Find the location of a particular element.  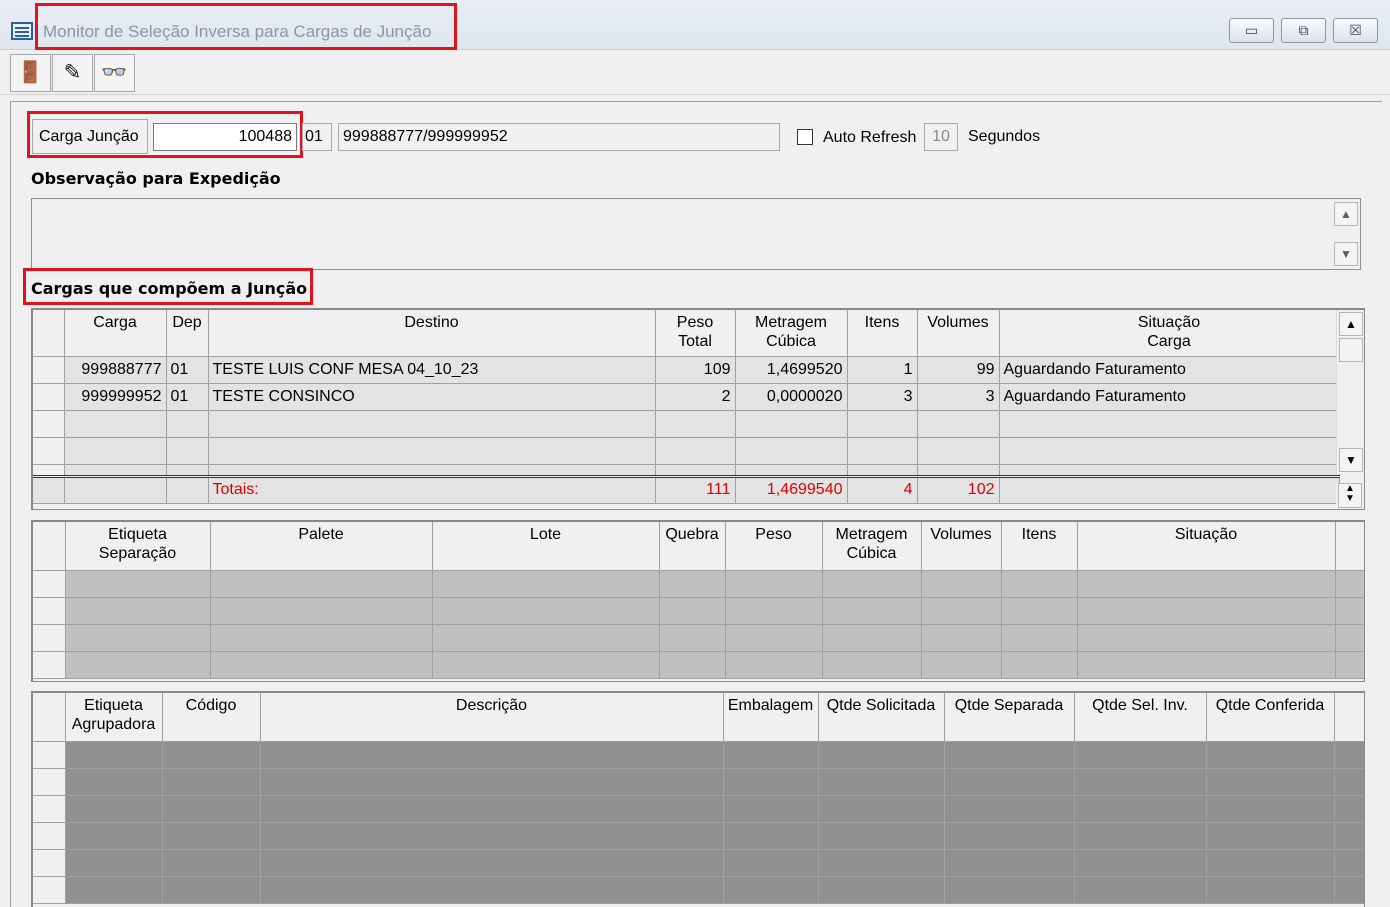

observacao-scrollbar: ▲ ▼ is located at coordinates (1346, 234).